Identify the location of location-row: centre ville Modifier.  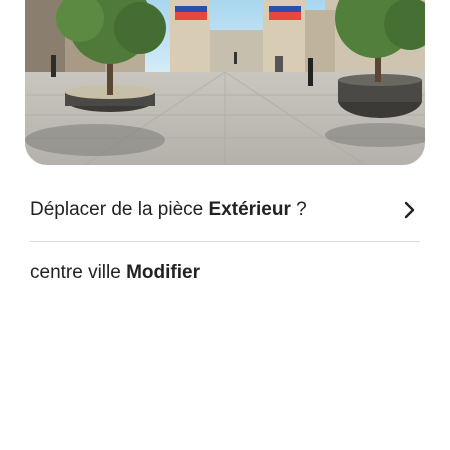
(115, 273).